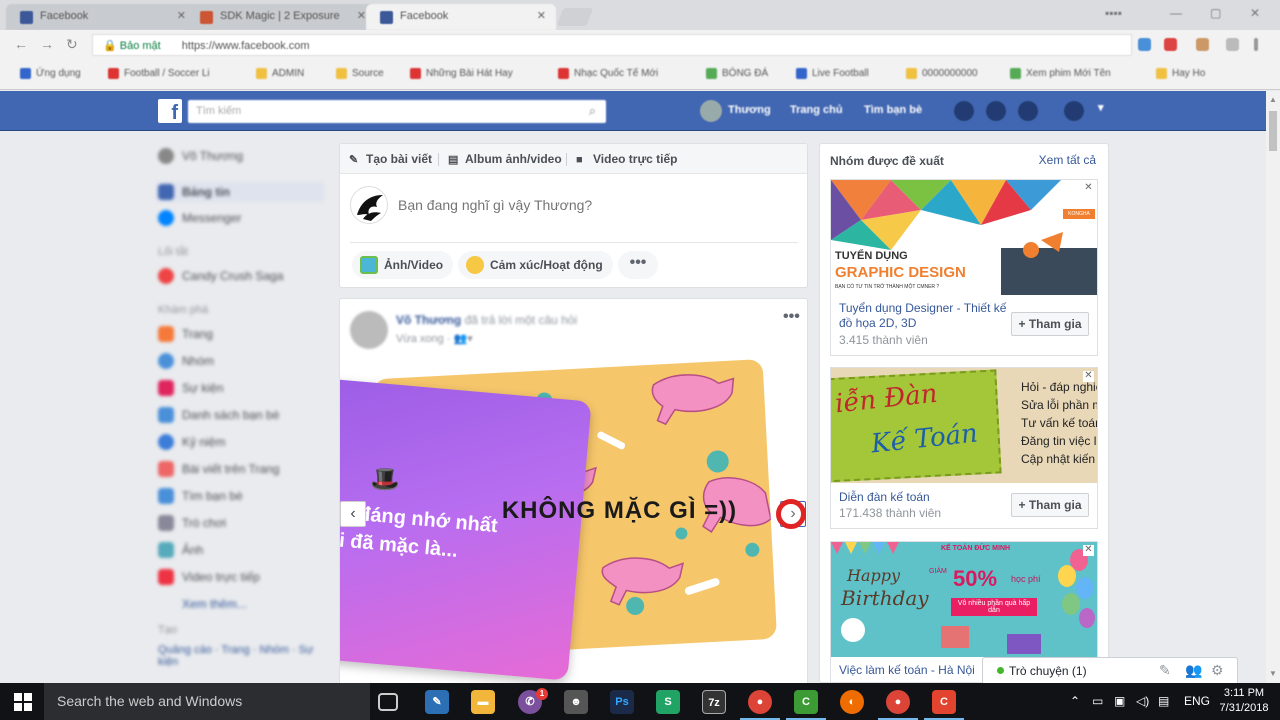 The width and height of the screenshot is (1280, 720). I want to click on browser-tab-1: Facebook ✕, so click(101, 17).